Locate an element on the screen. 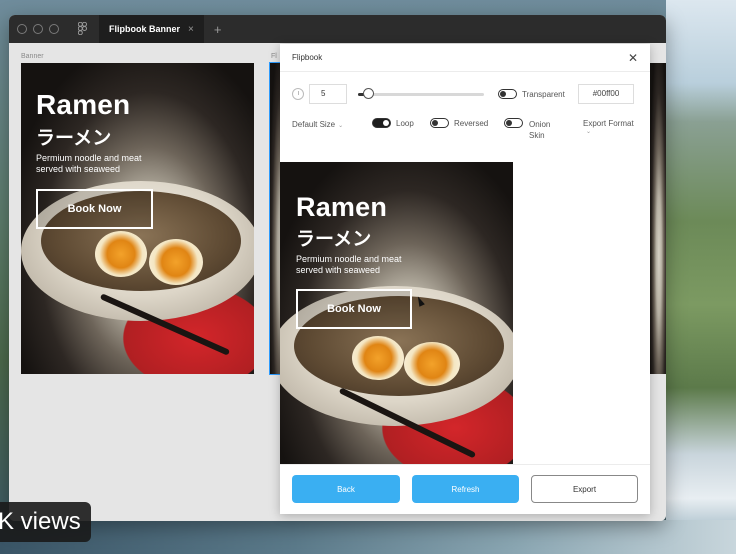 The width and height of the screenshot is (736, 554). preview-title: Ramen is located at coordinates (342, 207).